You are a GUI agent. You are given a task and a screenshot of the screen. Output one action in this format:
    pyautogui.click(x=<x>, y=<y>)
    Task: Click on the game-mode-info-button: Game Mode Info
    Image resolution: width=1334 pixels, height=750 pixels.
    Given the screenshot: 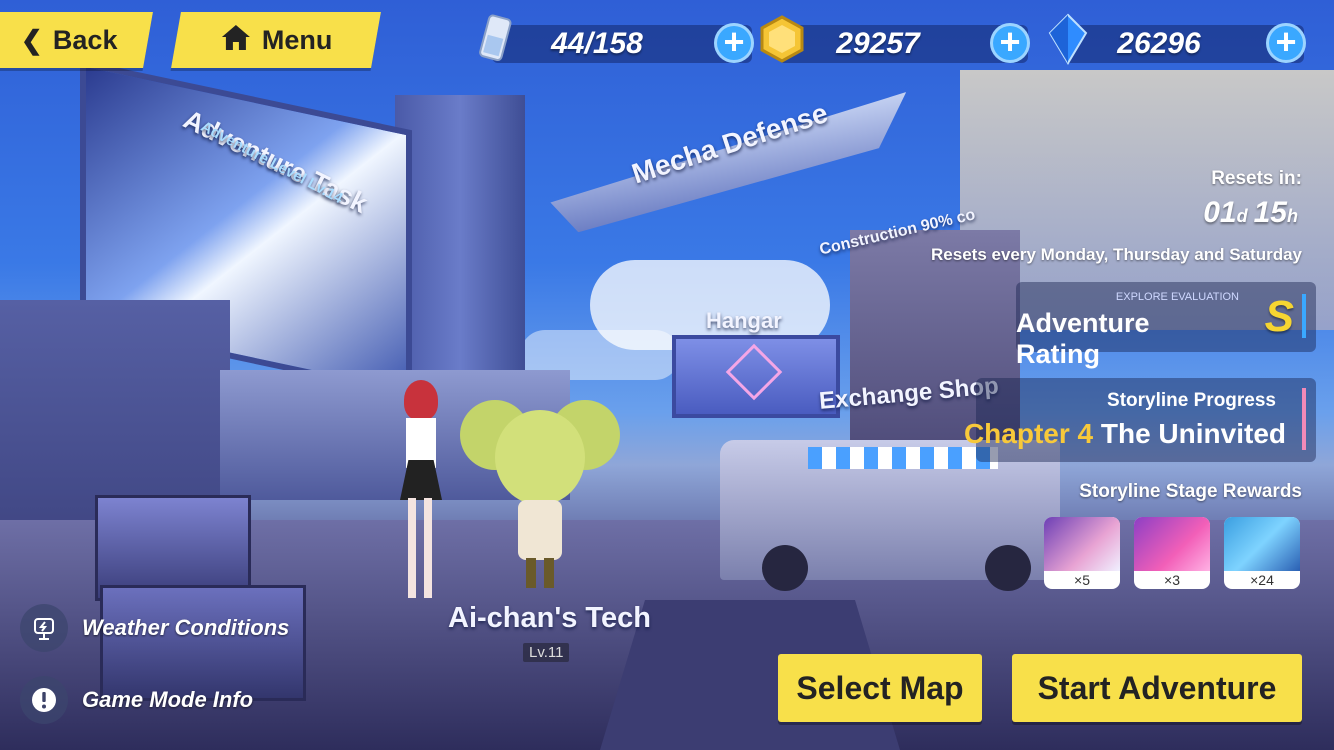 What is the action you would take?
    pyautogui.click(x=136, y=700)
    